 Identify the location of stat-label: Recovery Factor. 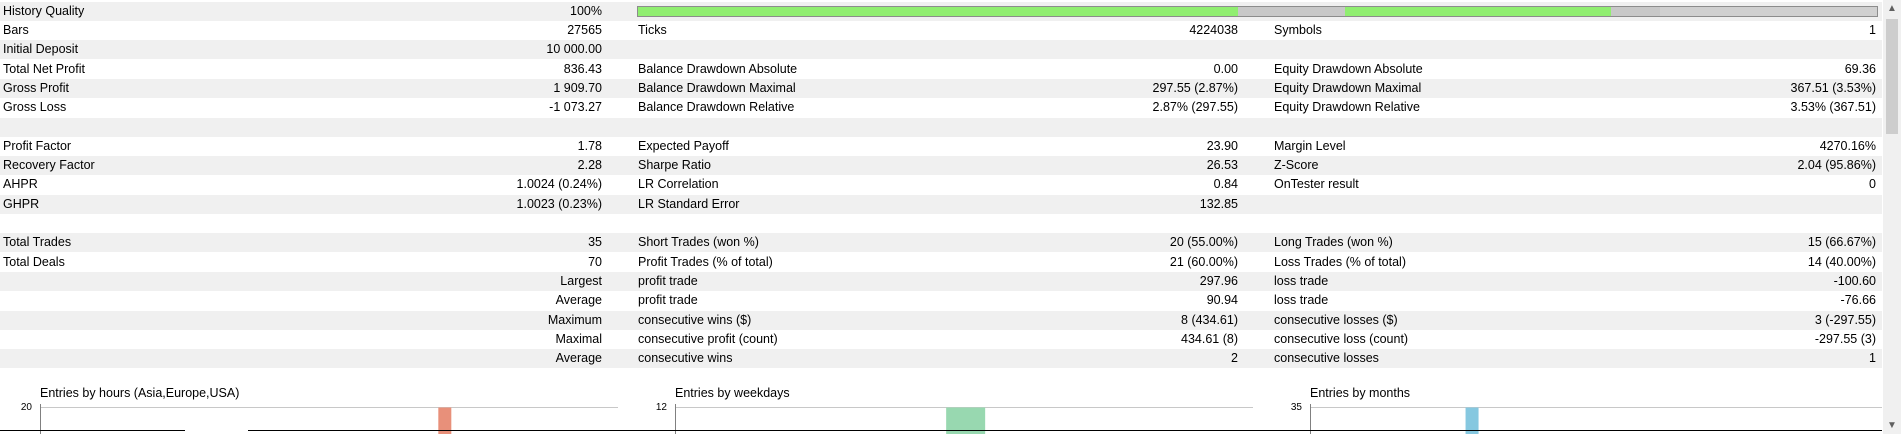
(49, 165).